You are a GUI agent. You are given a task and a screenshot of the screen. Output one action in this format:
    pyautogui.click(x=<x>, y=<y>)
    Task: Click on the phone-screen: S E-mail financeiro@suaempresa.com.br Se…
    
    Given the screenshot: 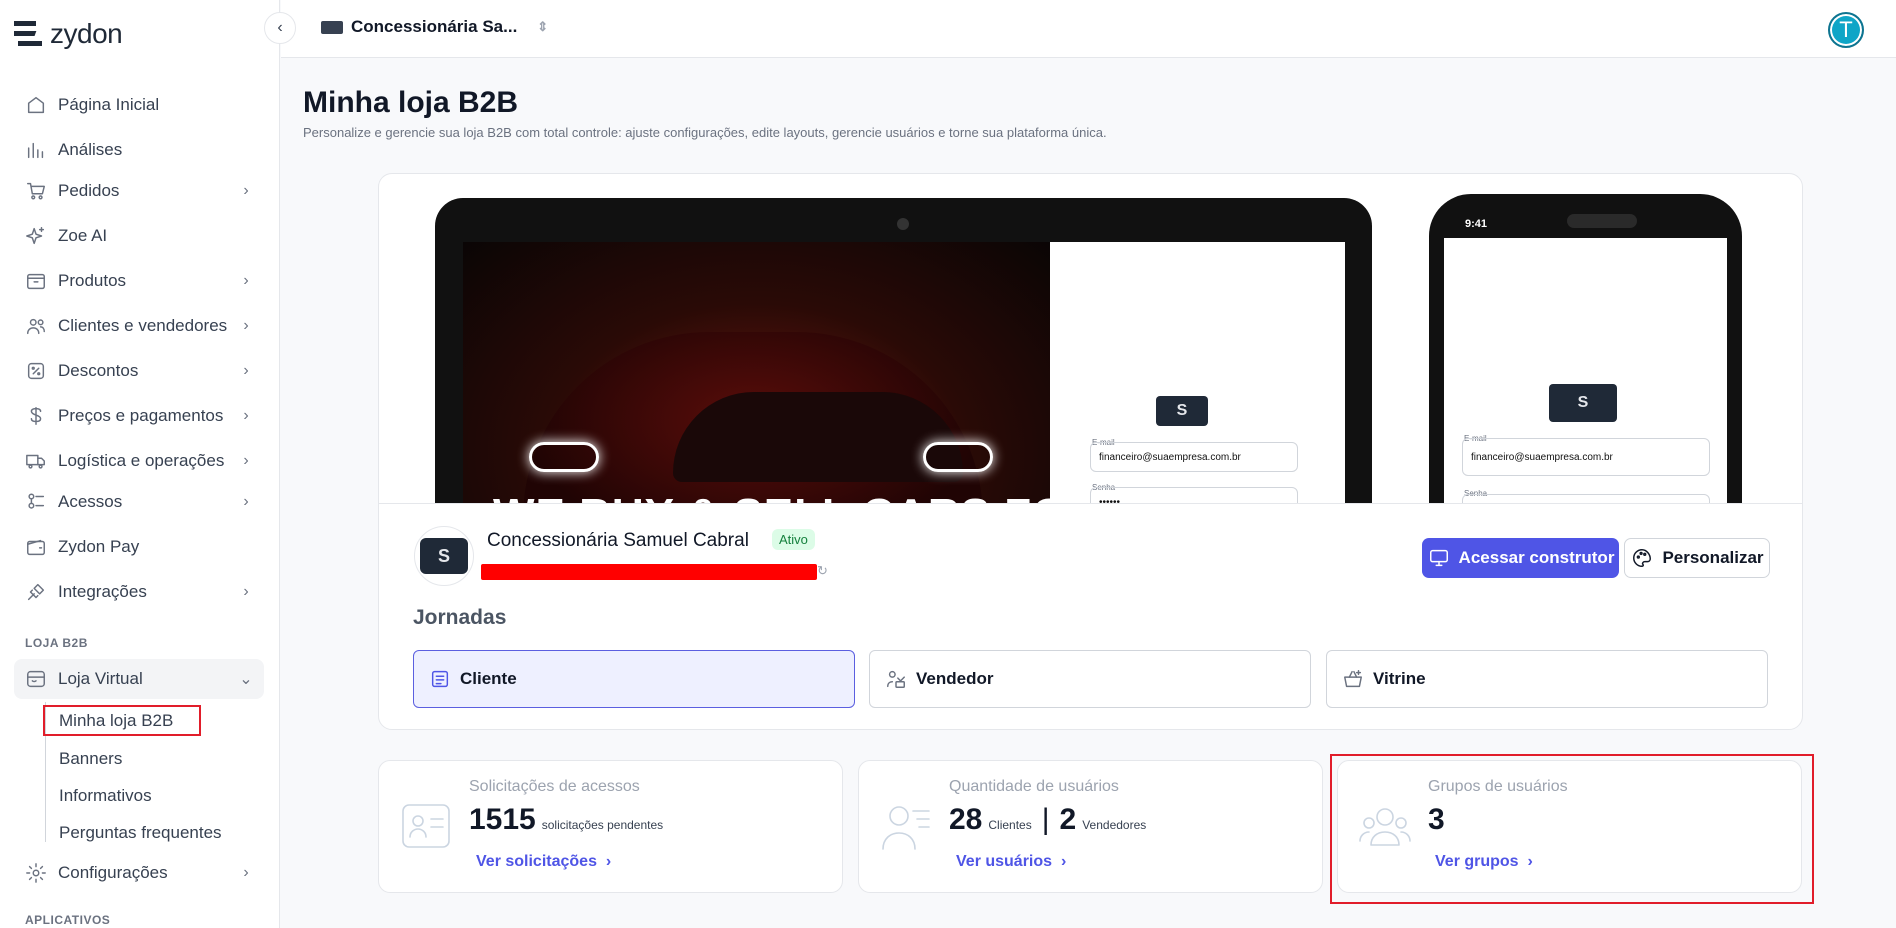 What is the action you would take?
    pyautogui.click(x=1585, y=370)
    